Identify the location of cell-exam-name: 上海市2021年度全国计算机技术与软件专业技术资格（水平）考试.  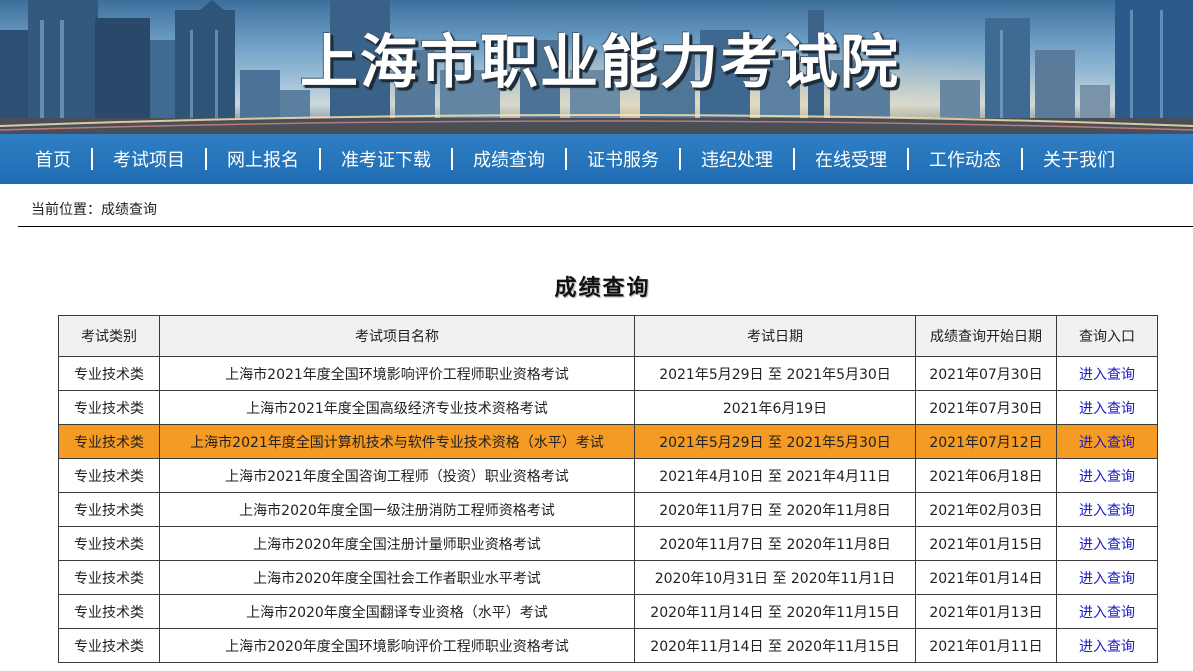
(397, 441).